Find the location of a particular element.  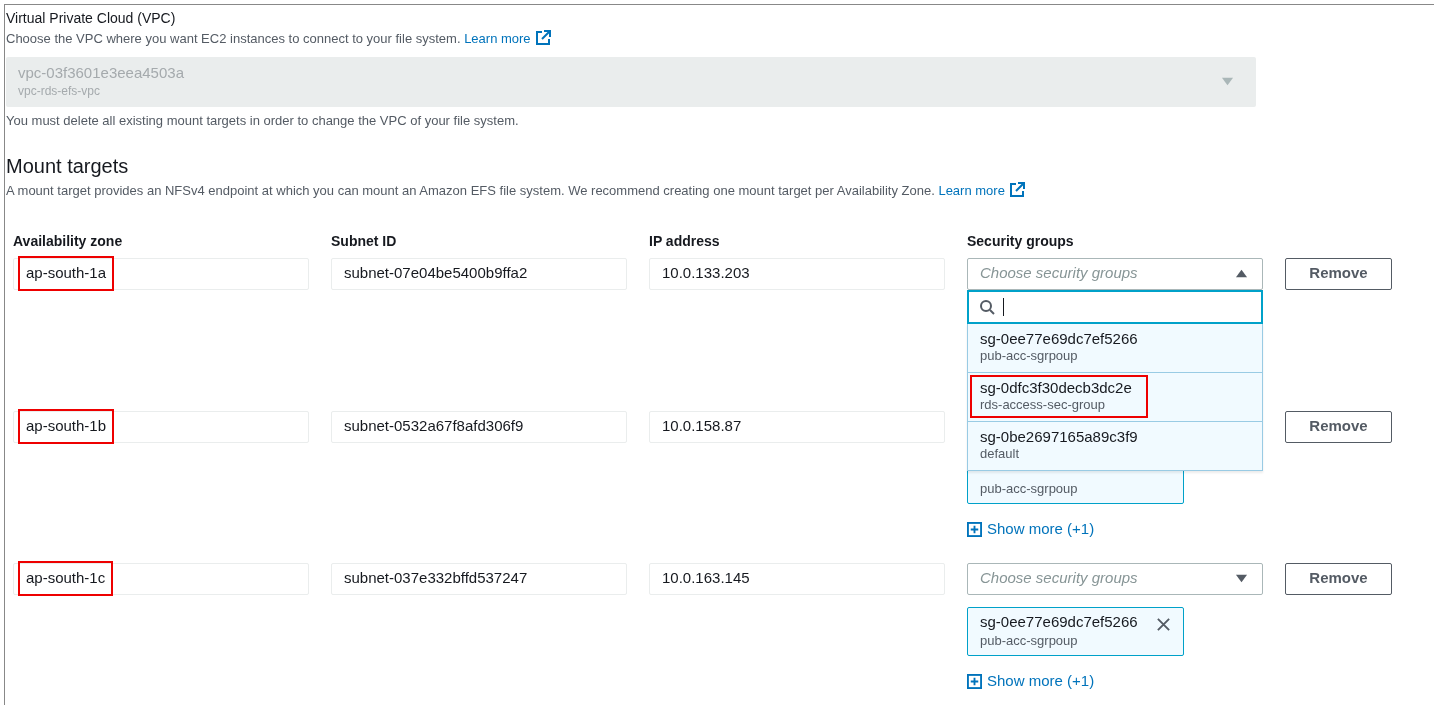

dropdown-option: sg-0dfc3f30decb3dc2e rds-access-sec-group is located at coordinates (1115, 397).